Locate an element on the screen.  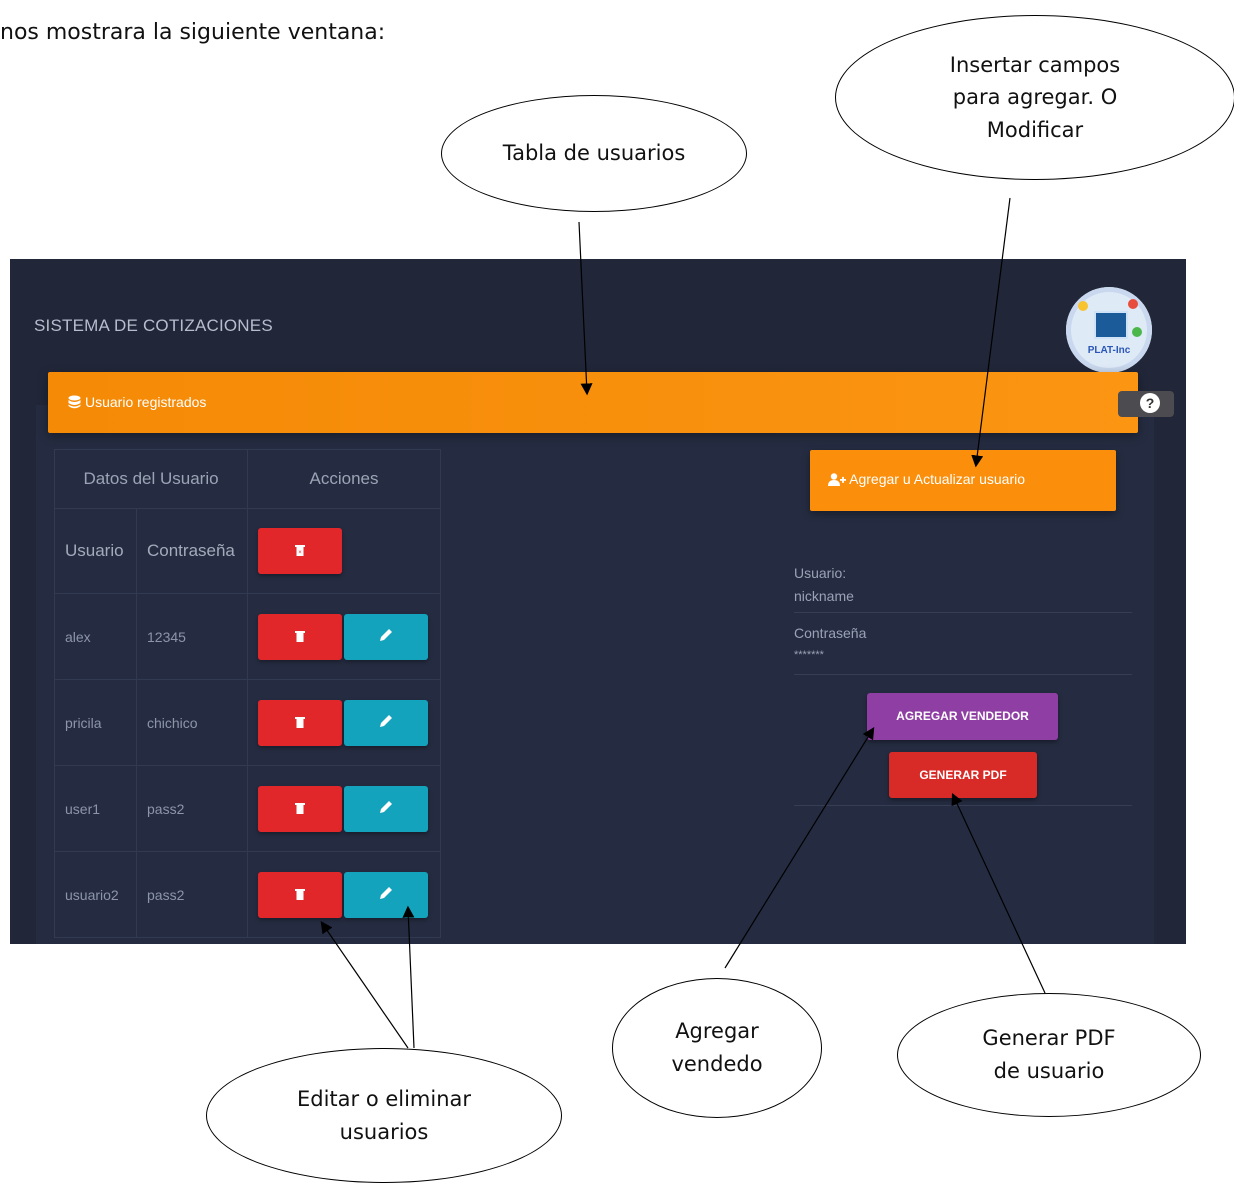
user-field-label: Usuario: is located at coordinates (820, 573).